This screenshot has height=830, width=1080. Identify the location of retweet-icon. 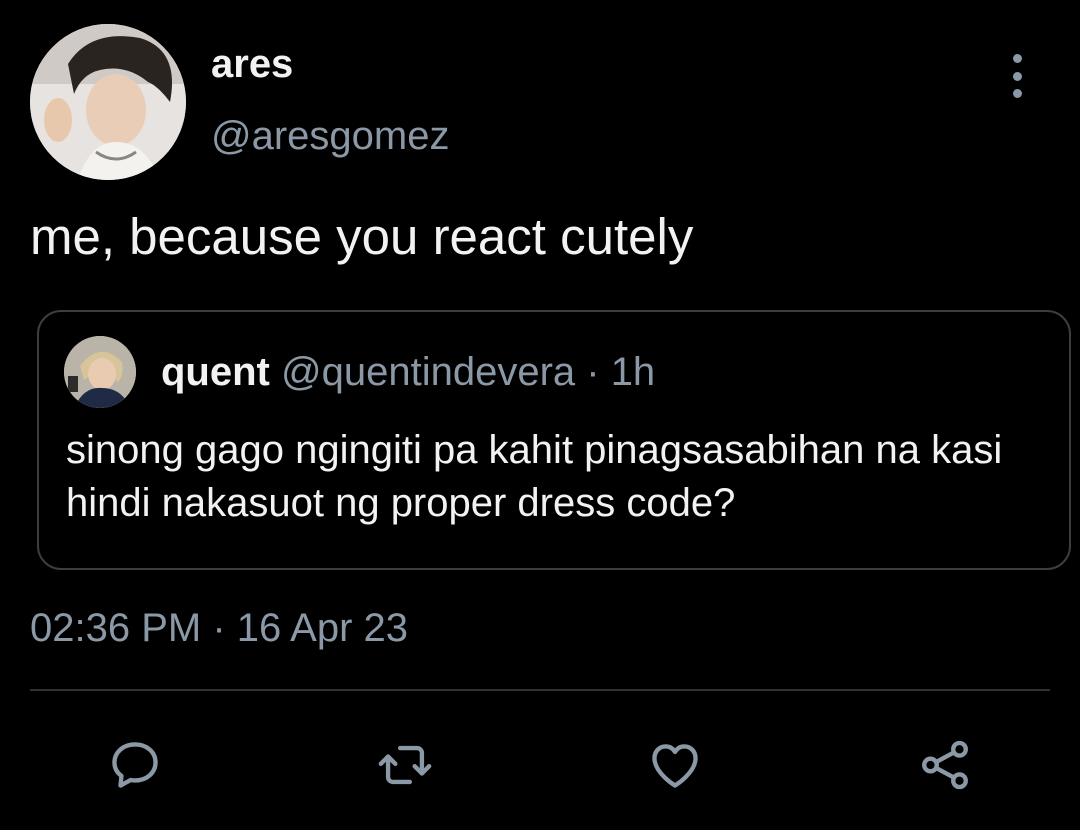
(405, 765).